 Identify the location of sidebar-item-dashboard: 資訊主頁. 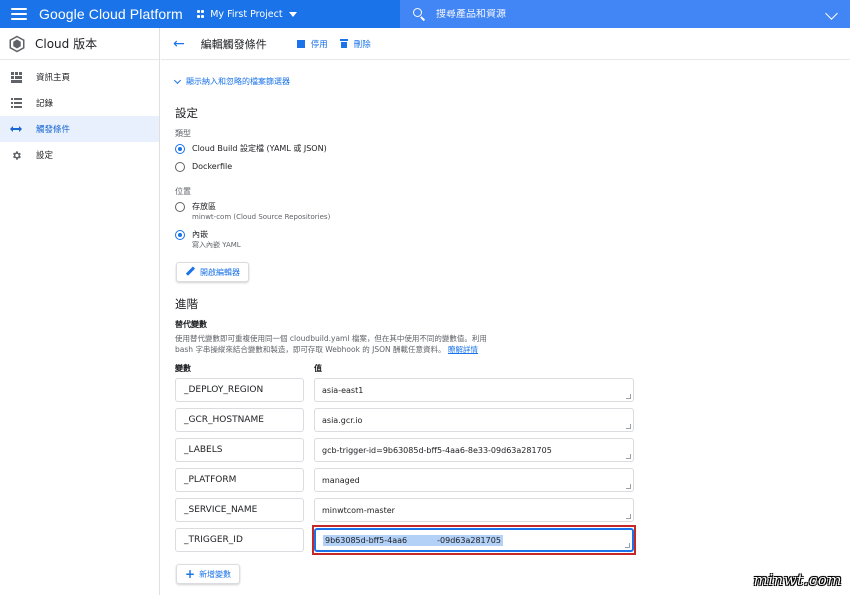
(79, 77).